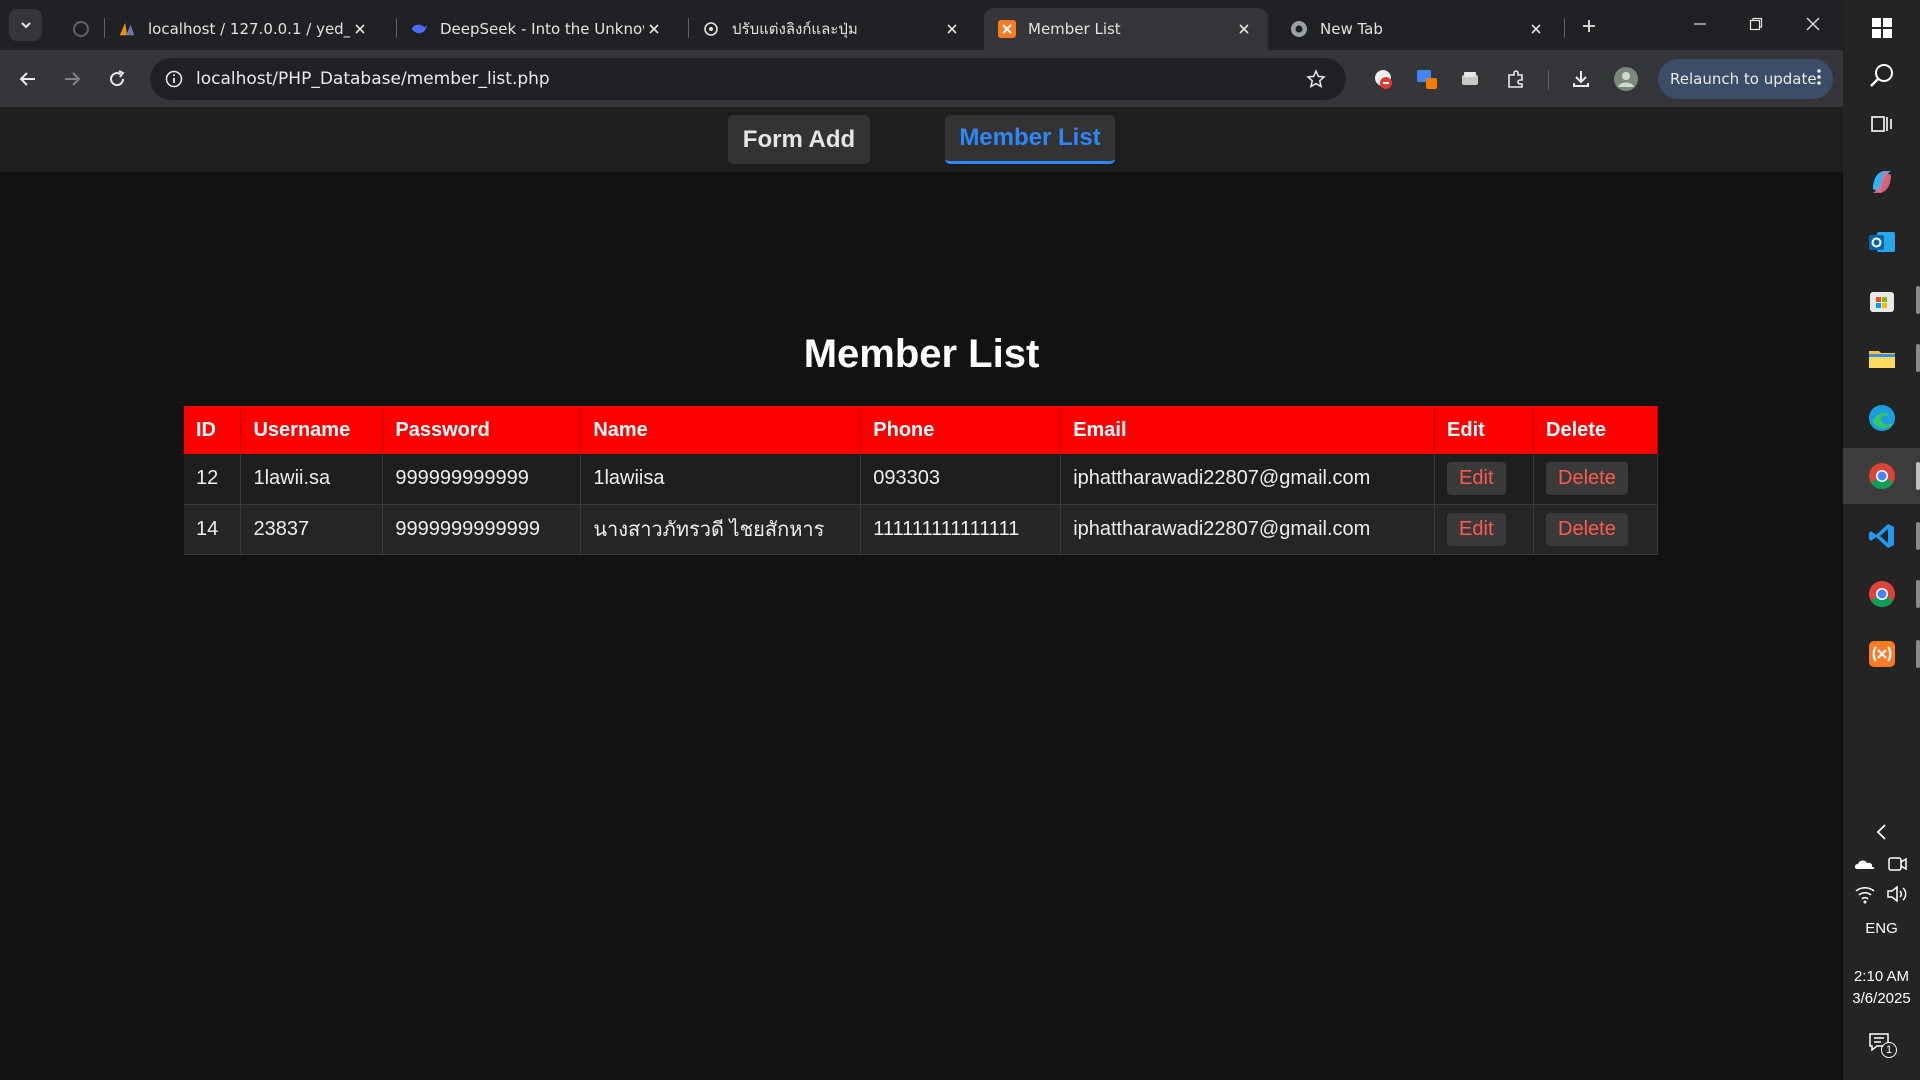 The height and width of the screenshot is (1080, 1920). Describe the element at coordinates (1865, 894) in the screenshot. I see `wifi-icon` at that location.